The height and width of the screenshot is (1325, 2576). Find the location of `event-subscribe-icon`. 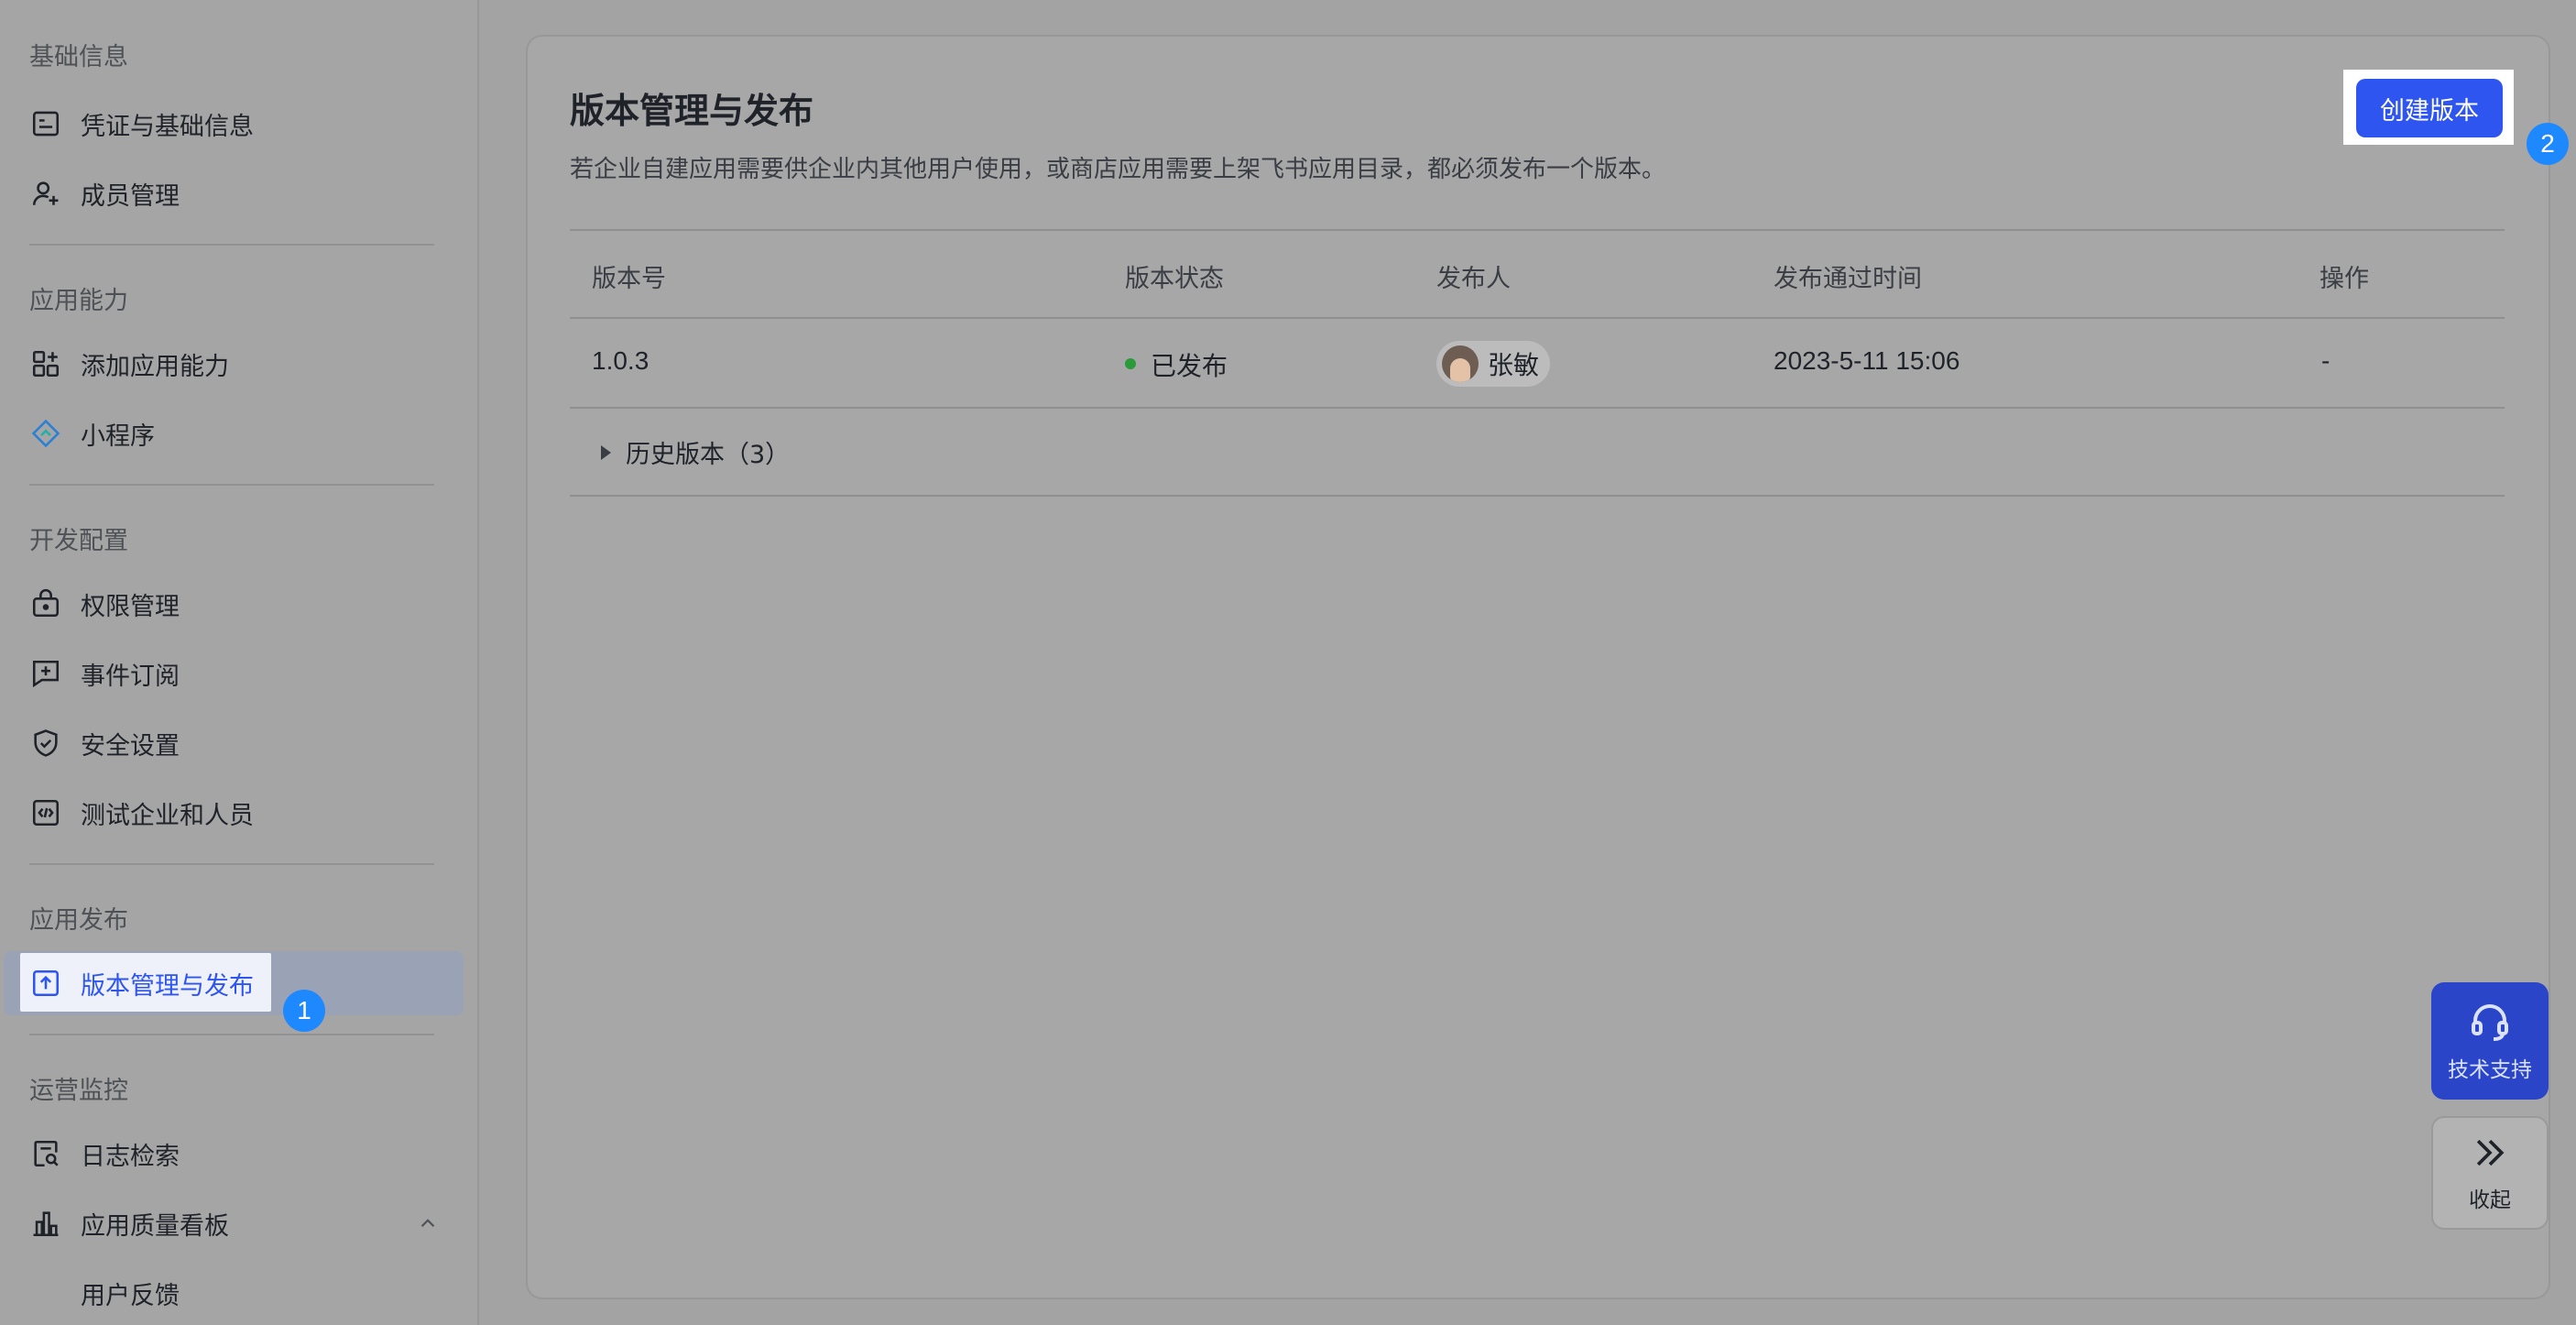

event-subscribe-icon is located at coordinates (46, 673).